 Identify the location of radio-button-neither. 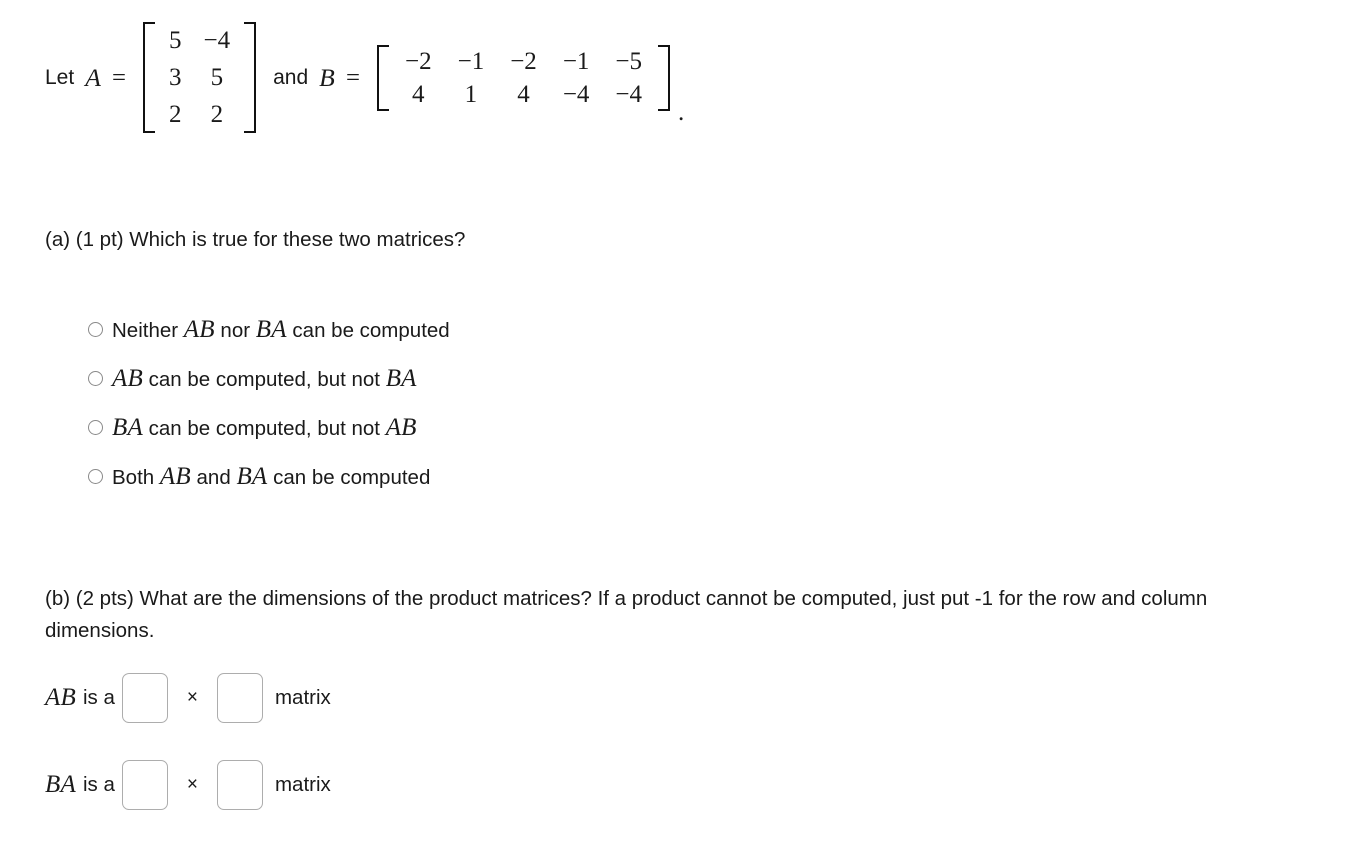
(95, 329).